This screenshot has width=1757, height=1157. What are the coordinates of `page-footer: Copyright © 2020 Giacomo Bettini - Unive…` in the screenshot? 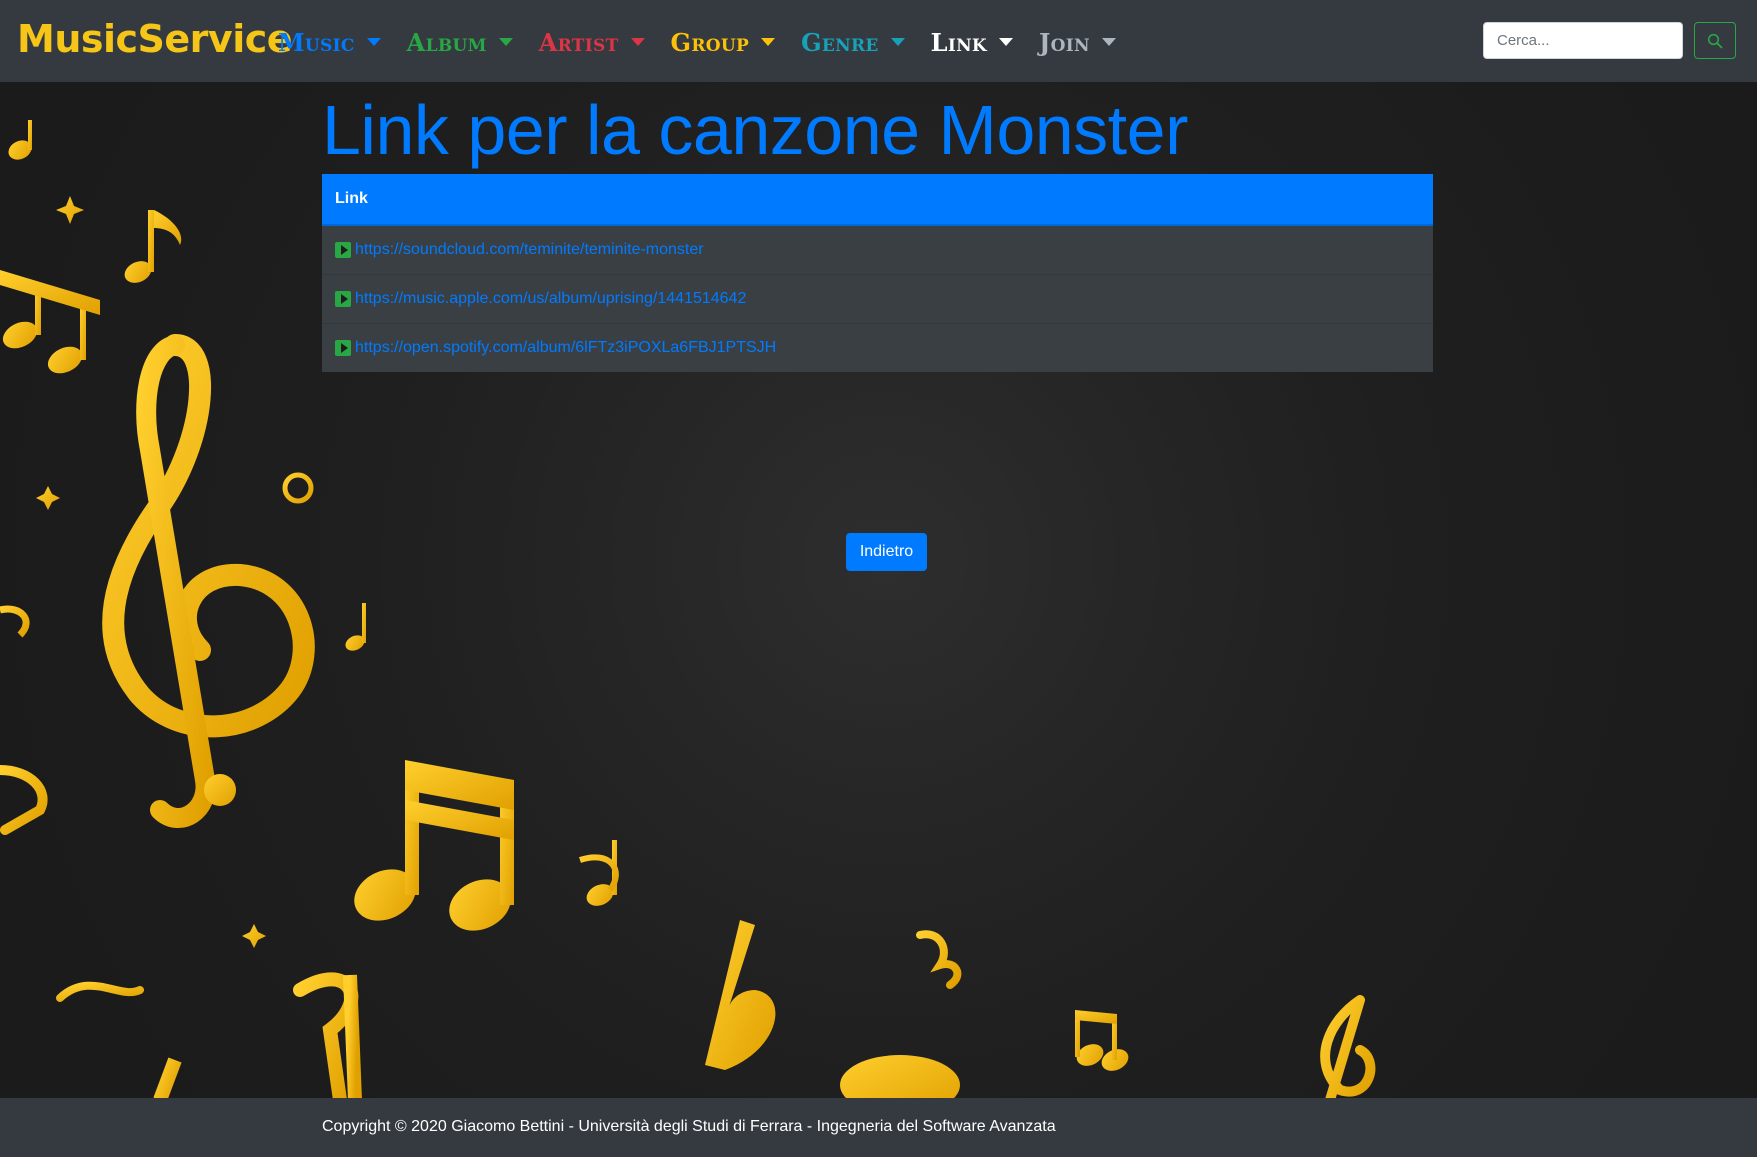 It's located at (878, 1127).